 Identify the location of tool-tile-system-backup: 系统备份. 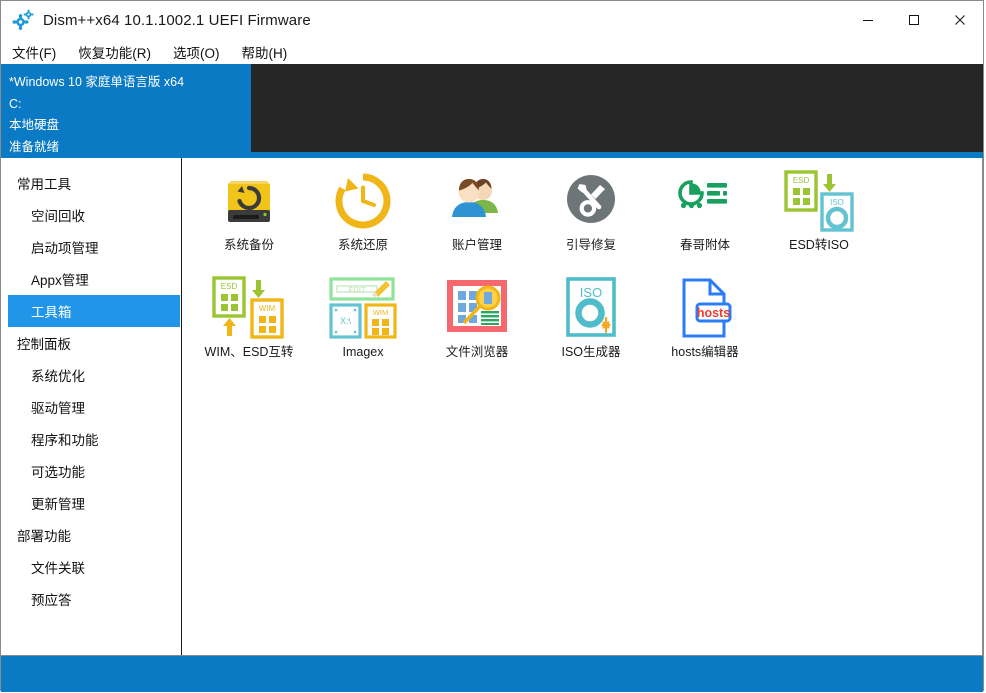
(249, 217).